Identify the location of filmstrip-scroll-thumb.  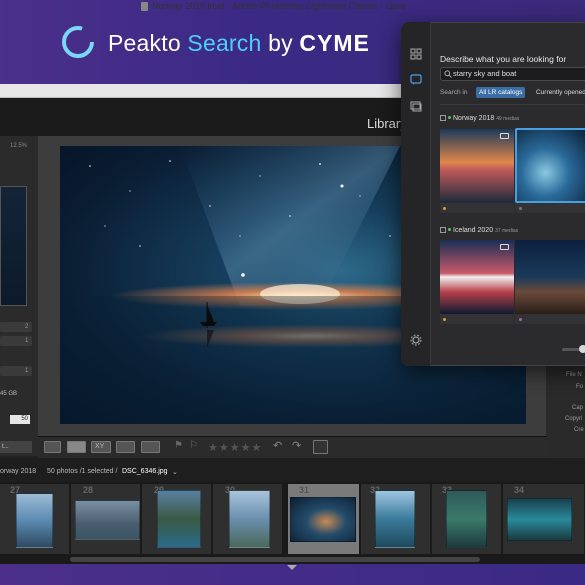
(275, 559).